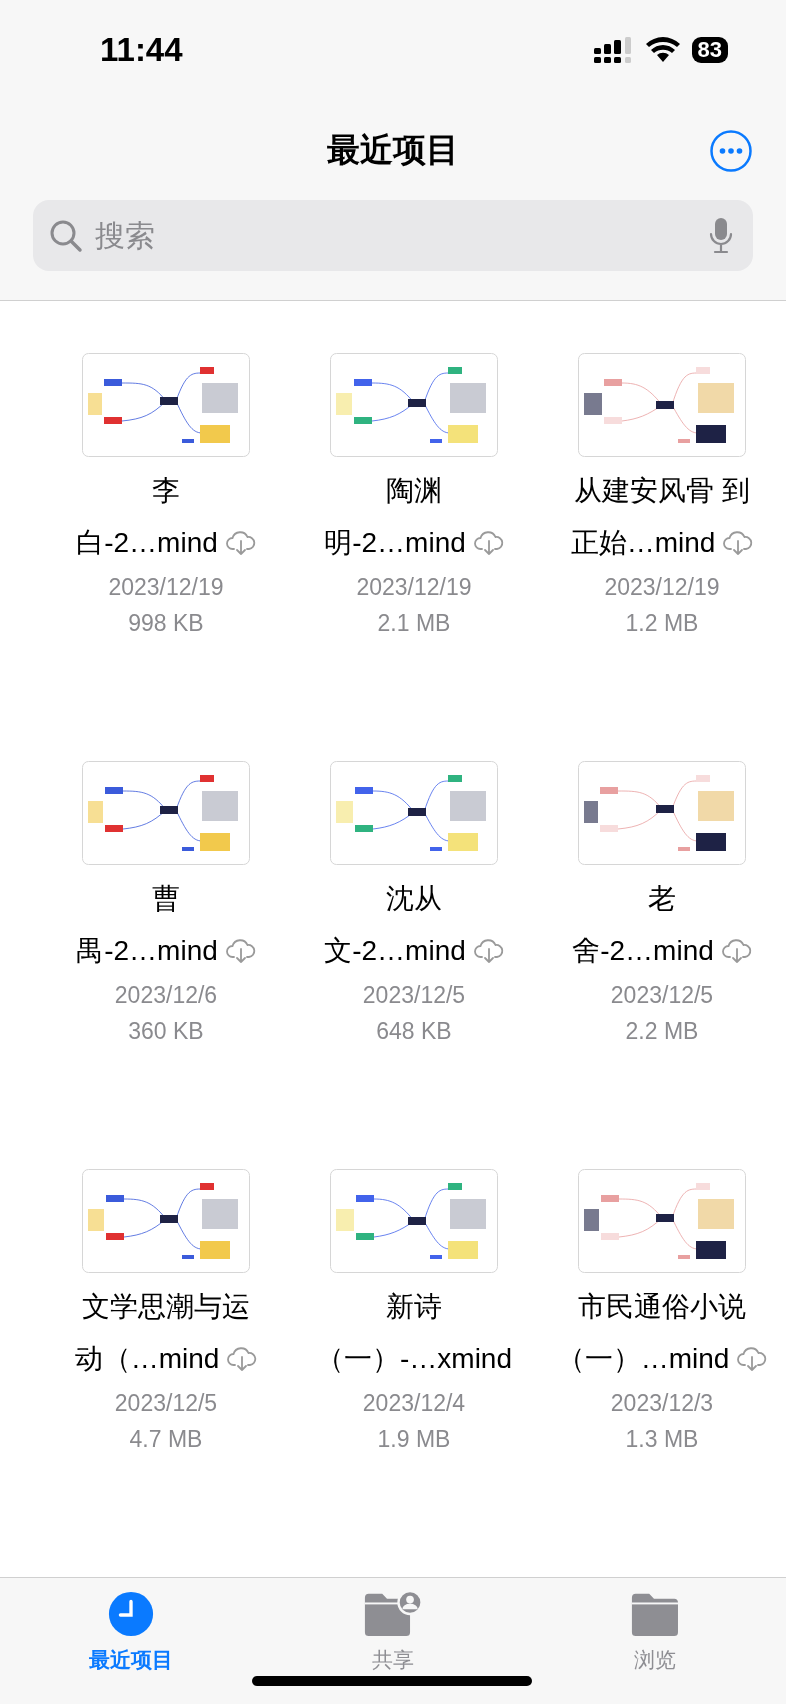 The height and width of the screenshot is (1704, 786). I want to click on file-name: 从建安风骨 到, so click(662, 491).